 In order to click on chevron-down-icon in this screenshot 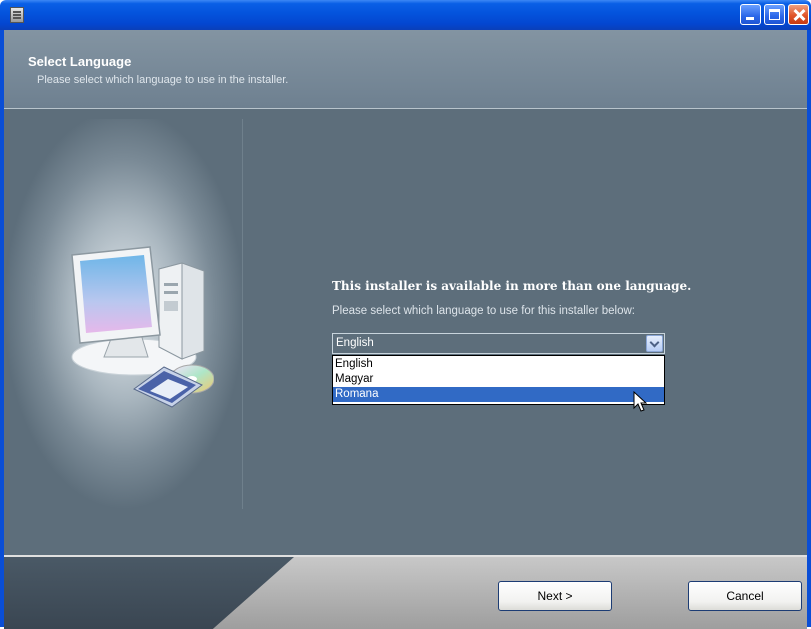, I will do `click(654, 343)`.